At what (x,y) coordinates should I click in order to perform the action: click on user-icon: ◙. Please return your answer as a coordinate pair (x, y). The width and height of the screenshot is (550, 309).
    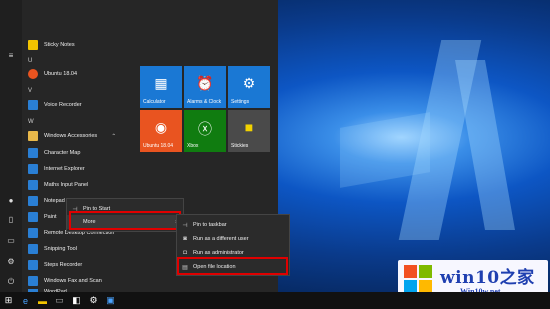
    Looking at the image, I should click on (185, 239).